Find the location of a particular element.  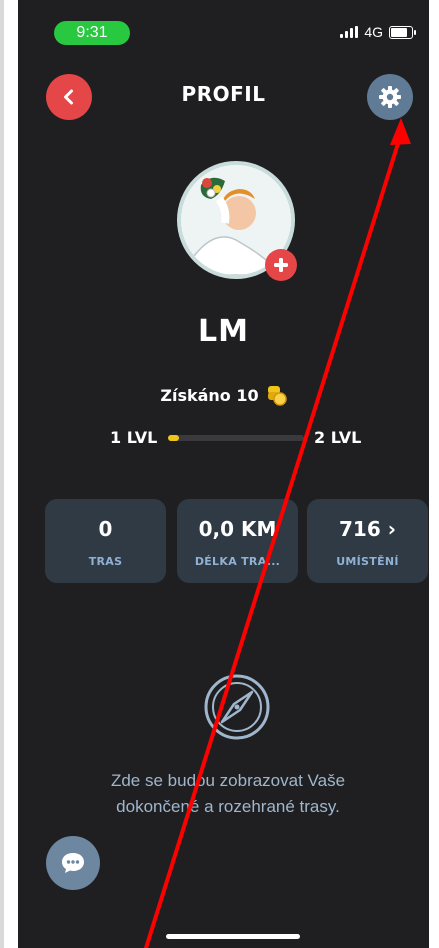

add-photo-button is located at coordinates (281, 265).